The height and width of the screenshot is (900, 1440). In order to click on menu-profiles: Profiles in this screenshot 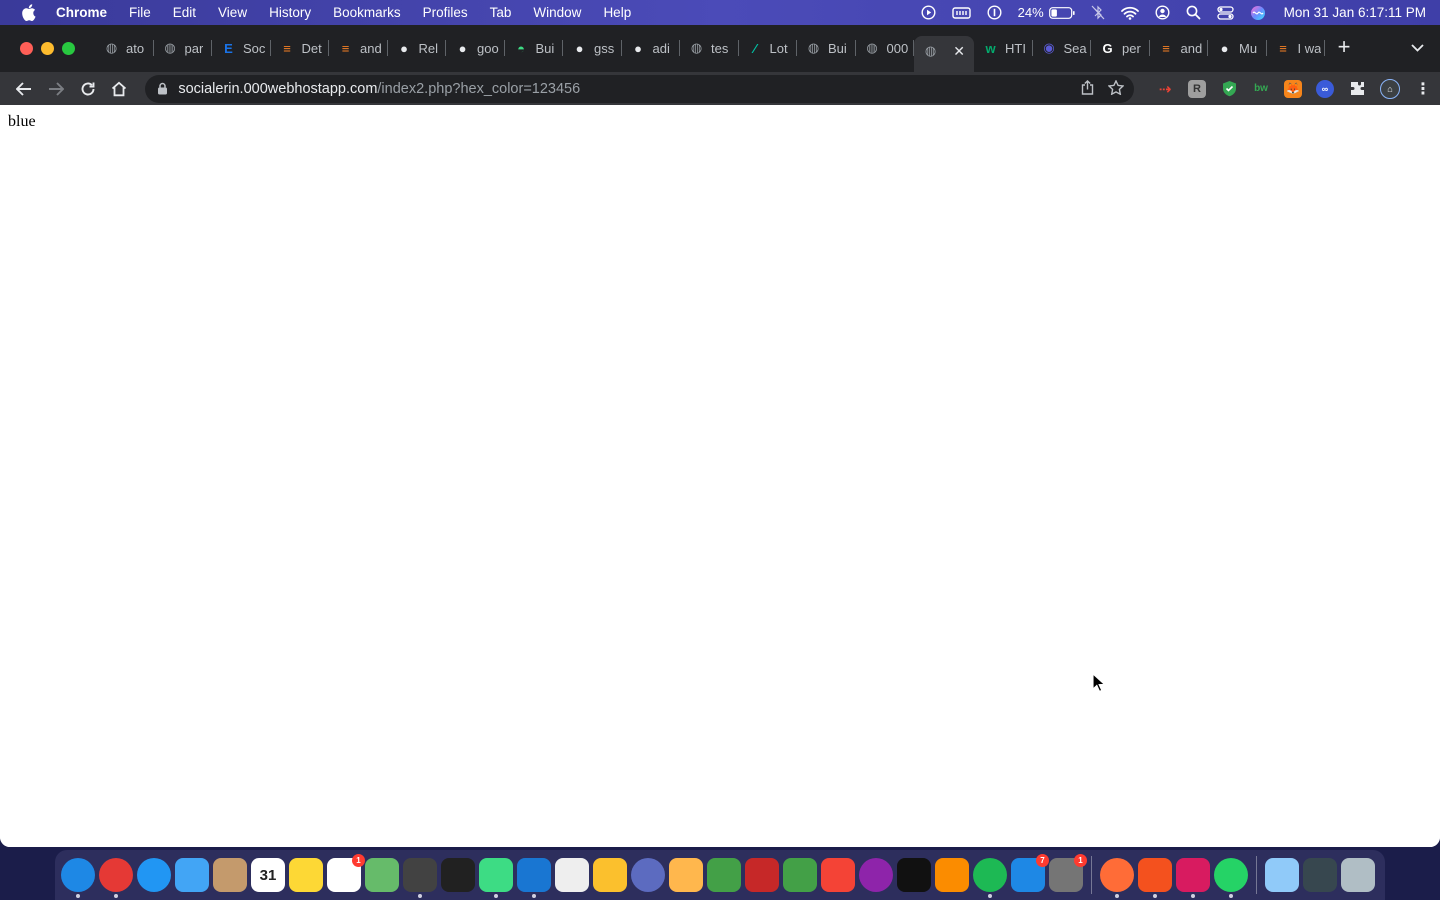, I will do `click(445, 12)`.